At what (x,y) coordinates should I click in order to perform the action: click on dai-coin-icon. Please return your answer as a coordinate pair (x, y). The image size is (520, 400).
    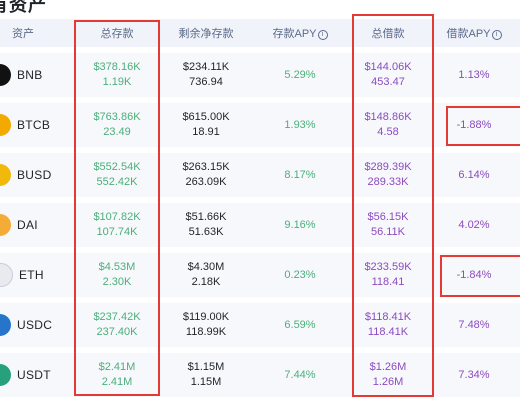
    Looking at the image, I should click on (5, 225).